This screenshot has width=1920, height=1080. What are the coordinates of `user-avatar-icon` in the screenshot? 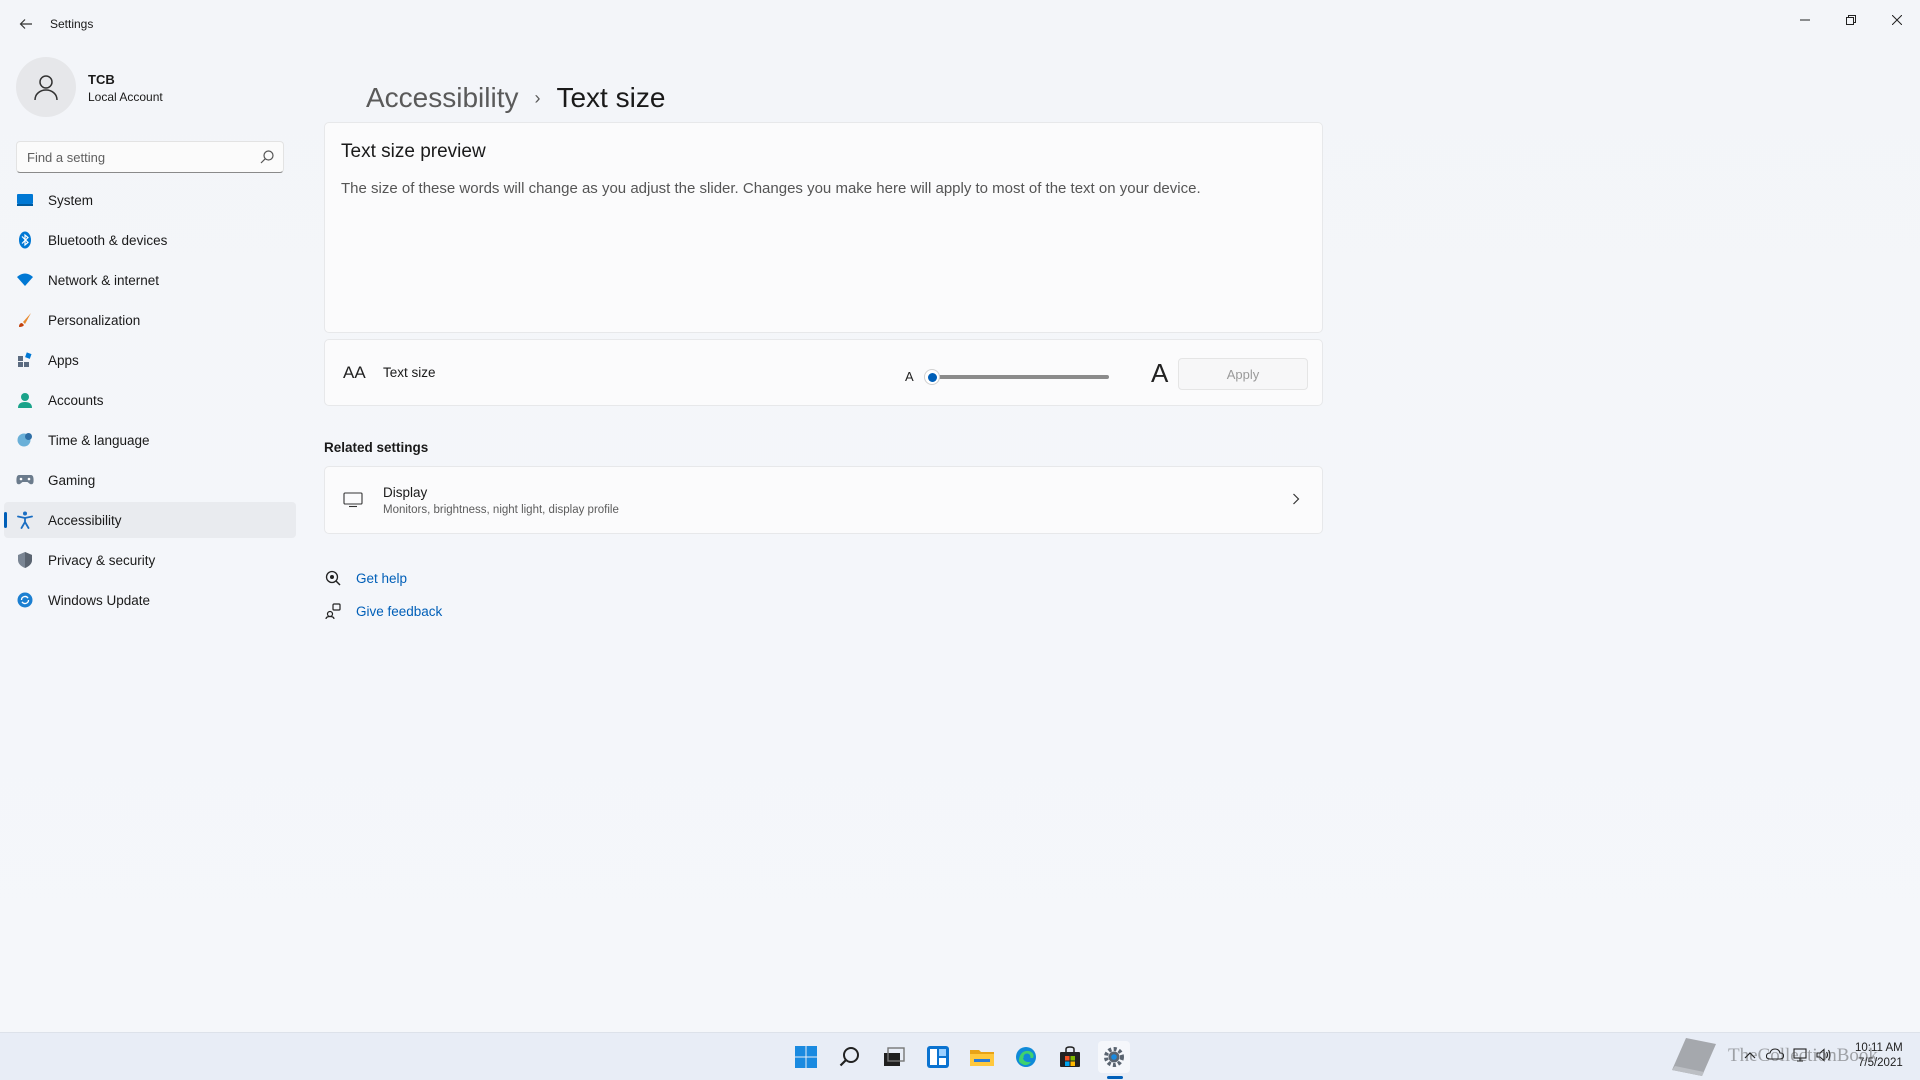 It's located at (46, 88).